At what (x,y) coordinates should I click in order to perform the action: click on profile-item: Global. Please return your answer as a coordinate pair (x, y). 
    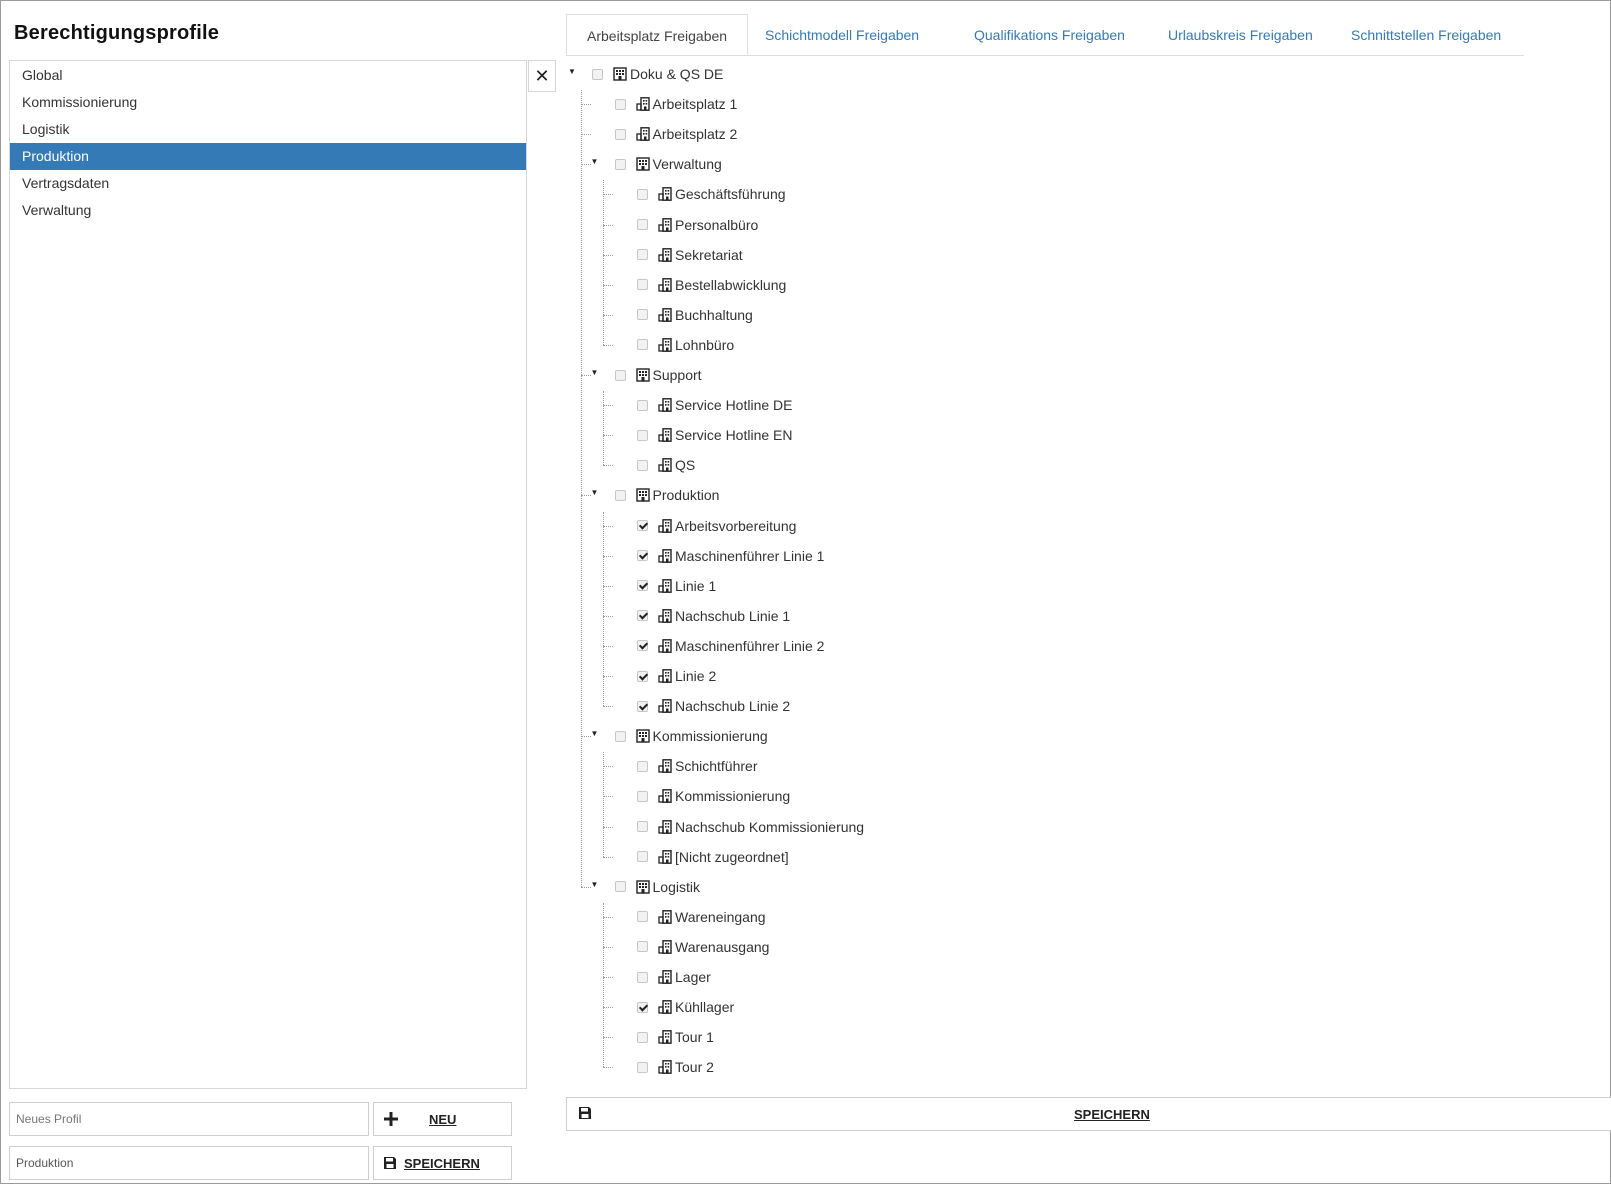
    Looking at the image, I should click on (268, 75).